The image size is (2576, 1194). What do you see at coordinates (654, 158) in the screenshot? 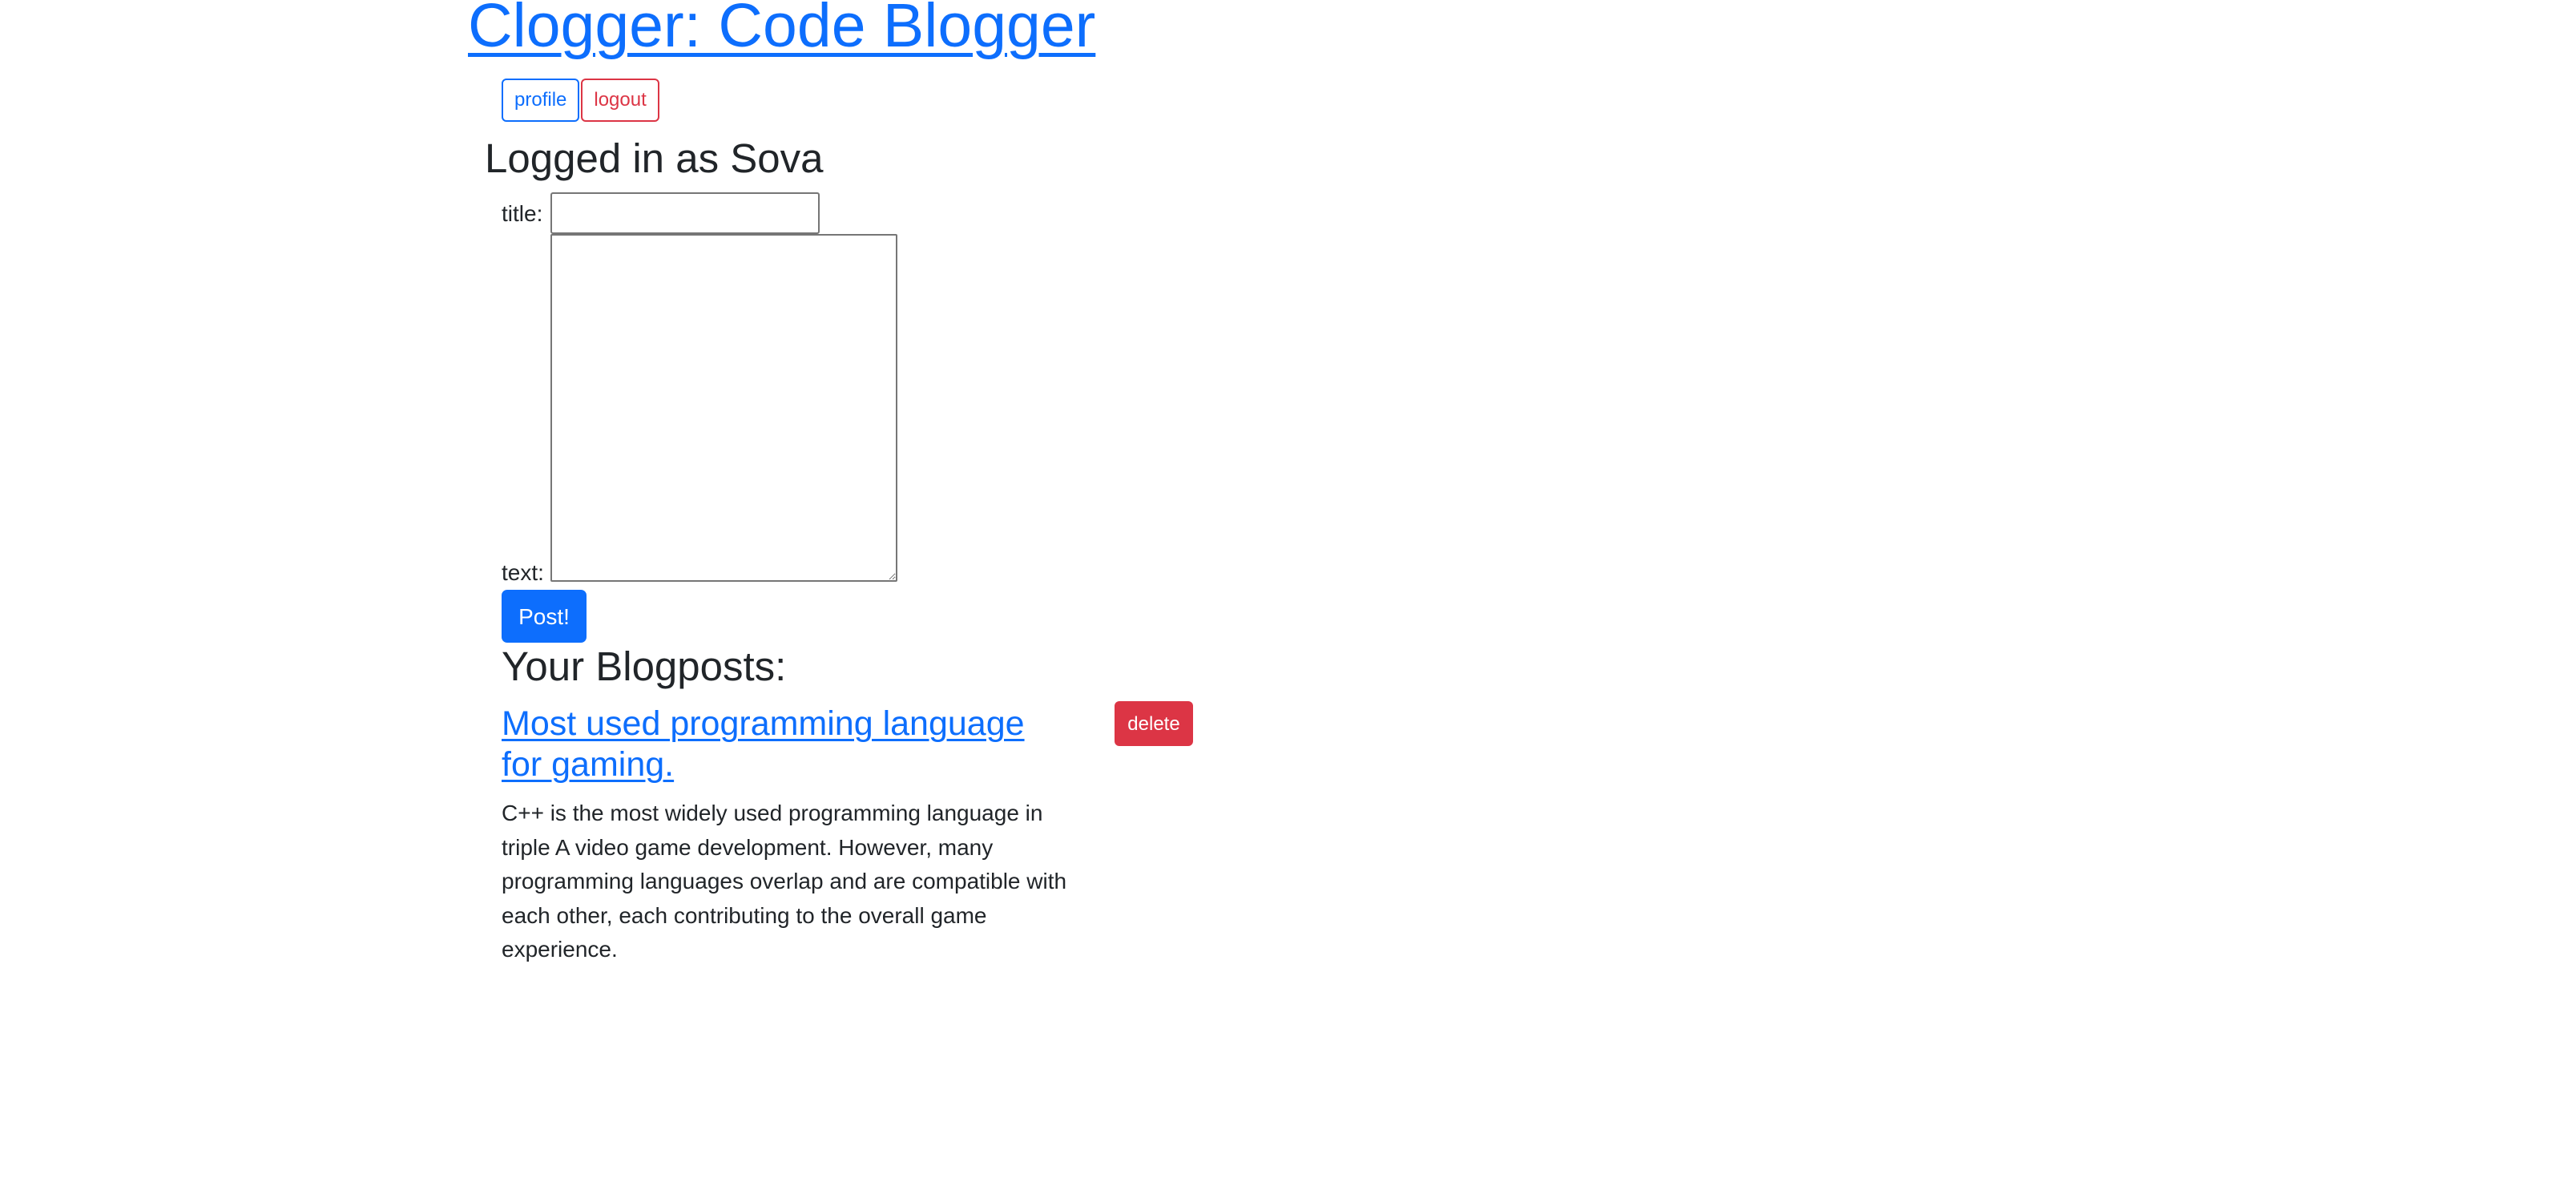
I see `logged-in-heading: Logged in as Sova` at bounding box center [654, 158].